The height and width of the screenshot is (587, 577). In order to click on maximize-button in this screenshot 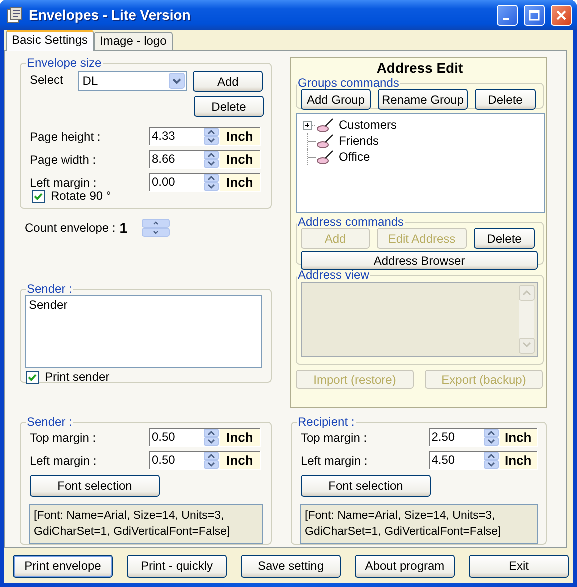, I will do `click(534, 15)`.